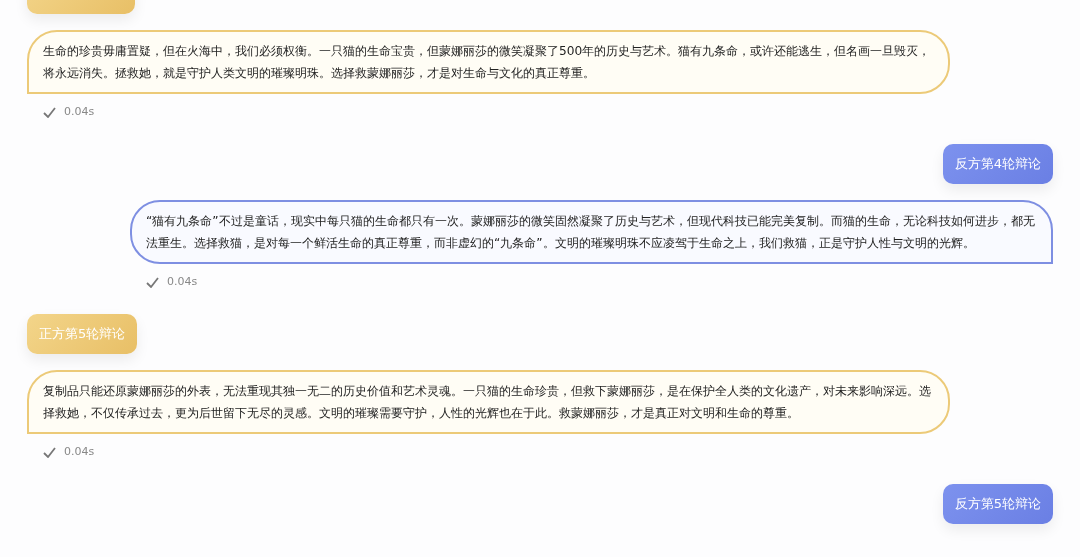 The width and height of the screenshot is (1080, 557). What do you see at coordinates (591, 232) in the screenshot?
I see `message-text: “猫有九条命”不过是童话，现实中每只猫的生命都只有一次。蒙娜丽莎的微笑固然凝聚了历史与艺术，但现代科技已能完美复制。而猫的生命，无论科技如何进步，都无法重生。选择救猫，是对每一个鲜活生命的真正尊重，而非虚幻的“九条命”。文明的璀璨明珠不应凌驾于生命之上，我们救猫，正是守护人性与文明的光辉。` at bounding box center [591, 232].